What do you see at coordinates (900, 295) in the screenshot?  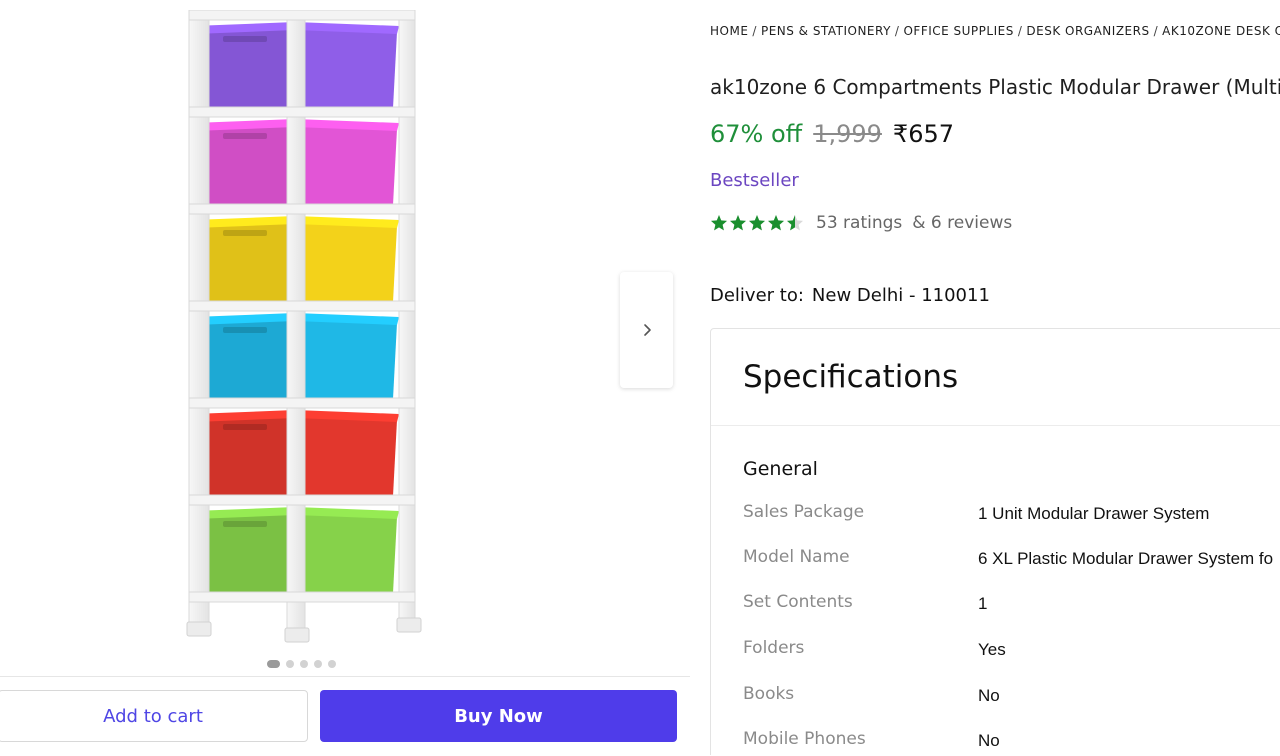 I see `delivery-city: New Delhi - 110011` at bounding box center [900, 295].